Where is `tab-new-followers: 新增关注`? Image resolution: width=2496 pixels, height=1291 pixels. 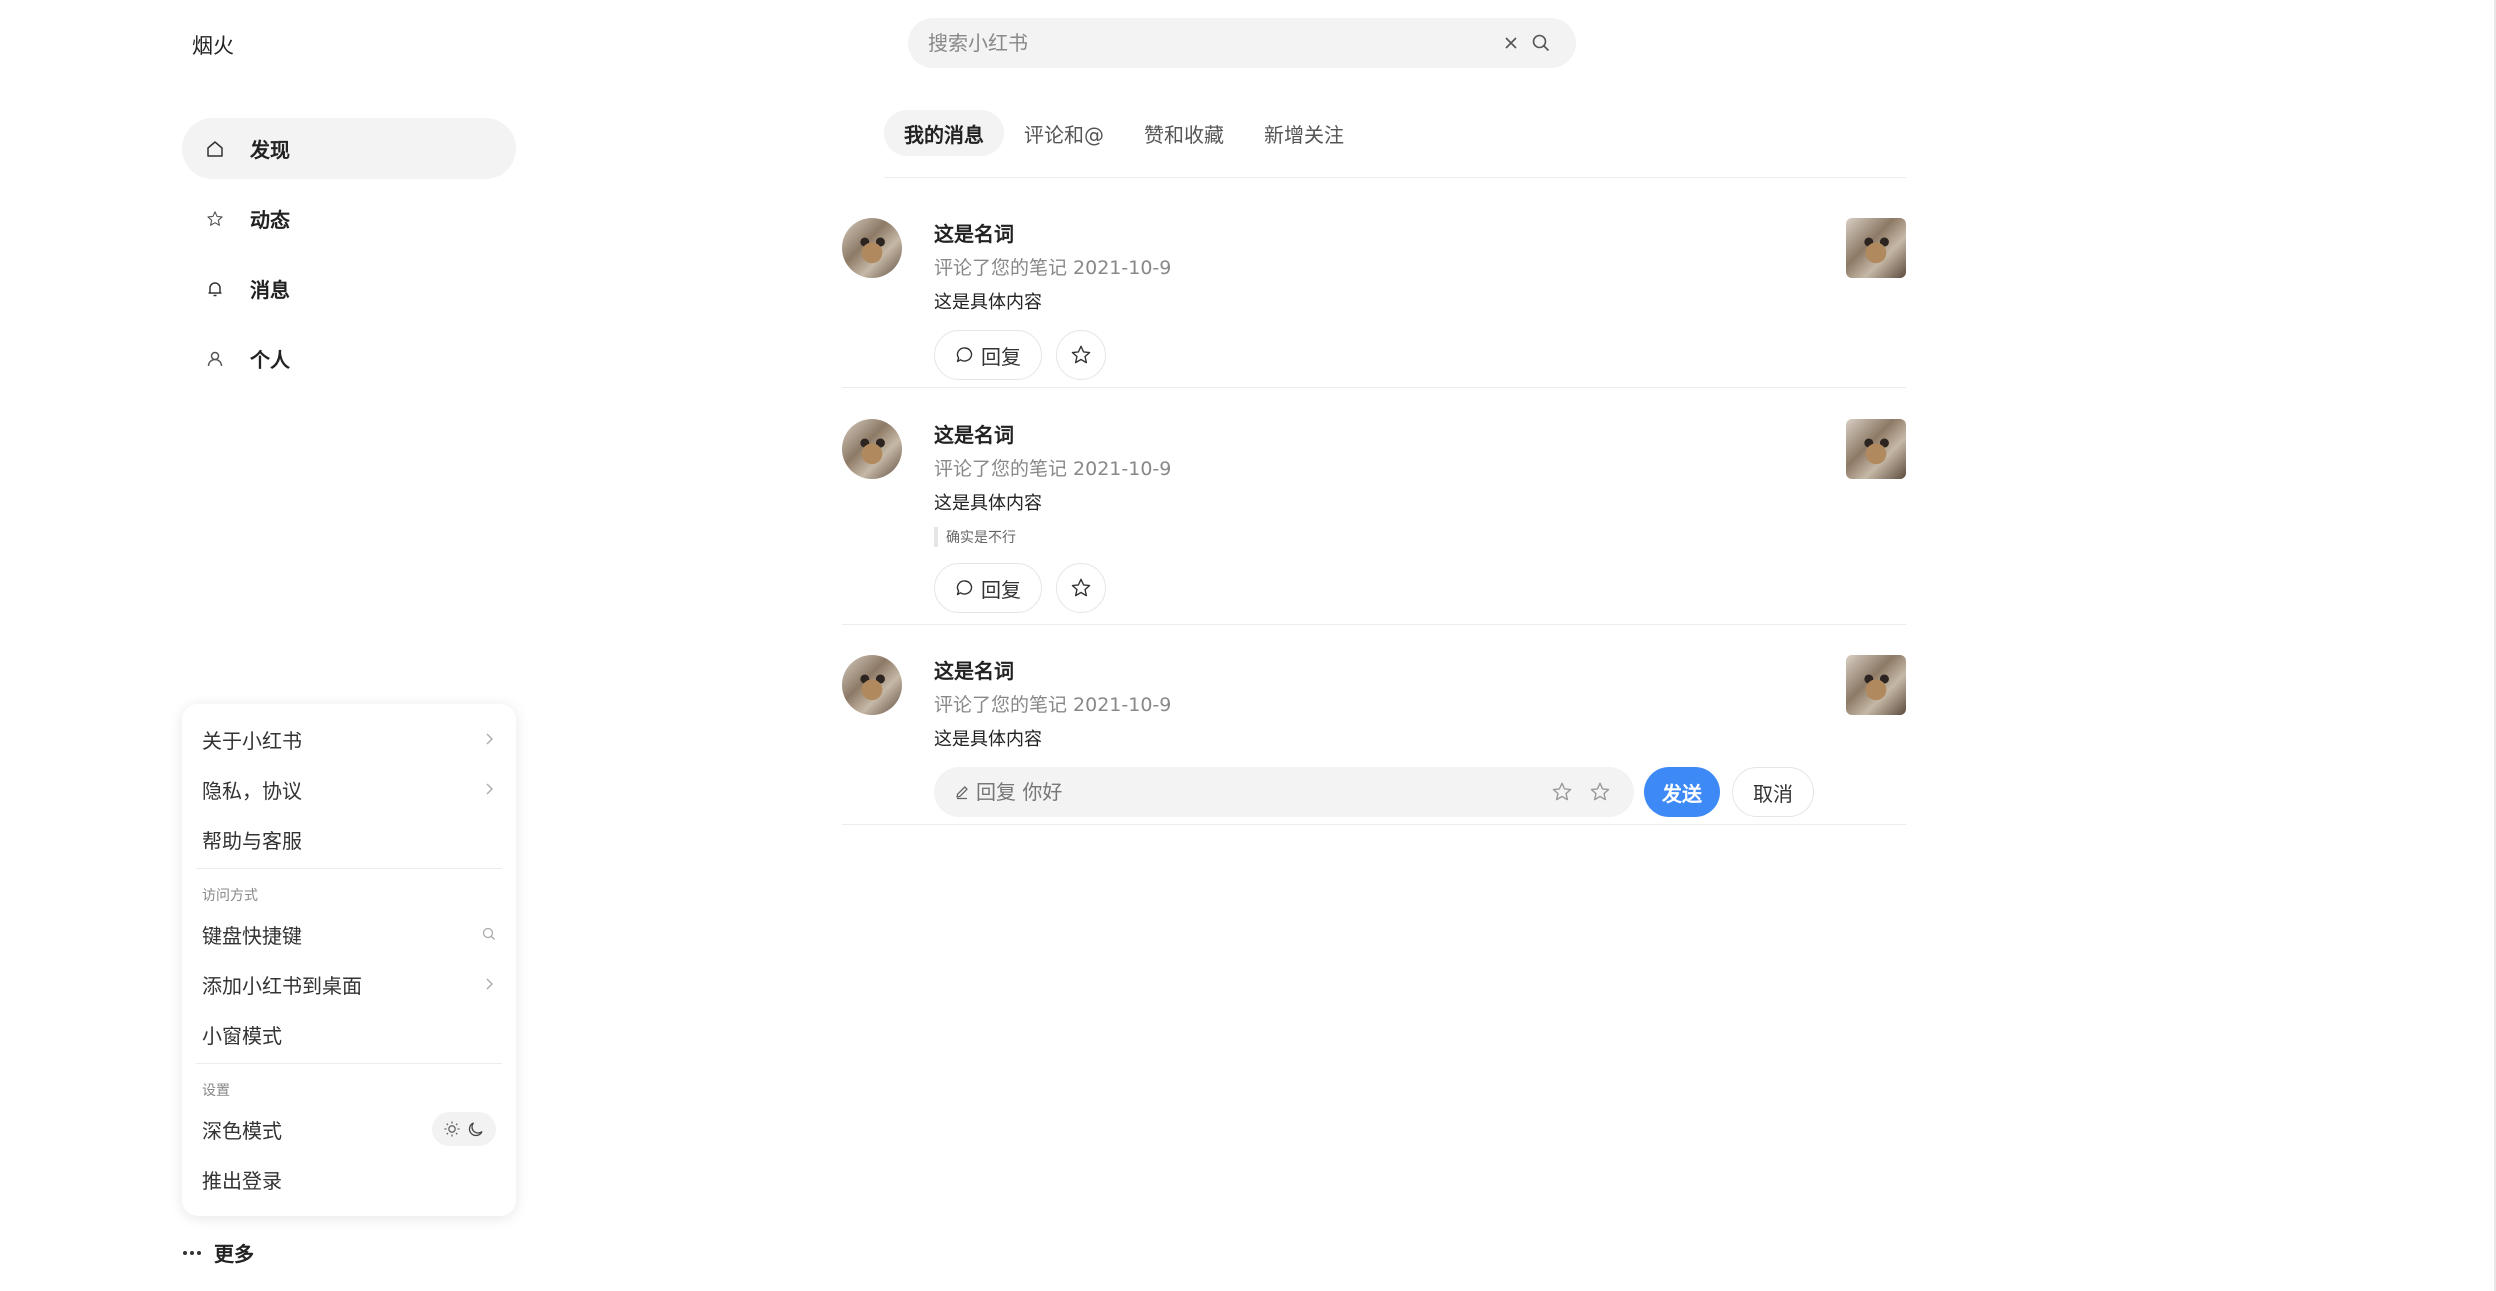
tab-new-followers: 新增关注 is located at coordinates (1304, 133).